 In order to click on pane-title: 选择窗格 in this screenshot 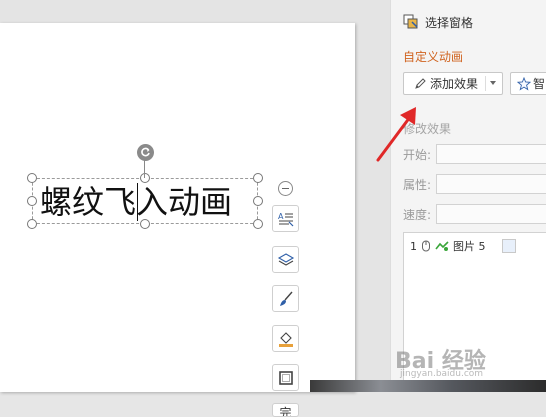, I will do `click(449, 22)`.